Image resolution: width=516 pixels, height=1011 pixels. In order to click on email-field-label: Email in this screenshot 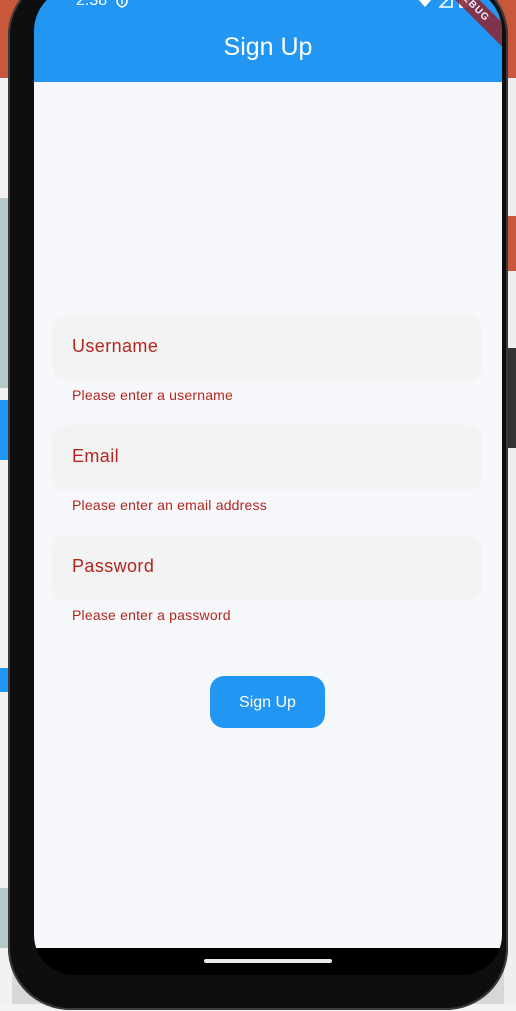, I will do `click(96, 456)`.